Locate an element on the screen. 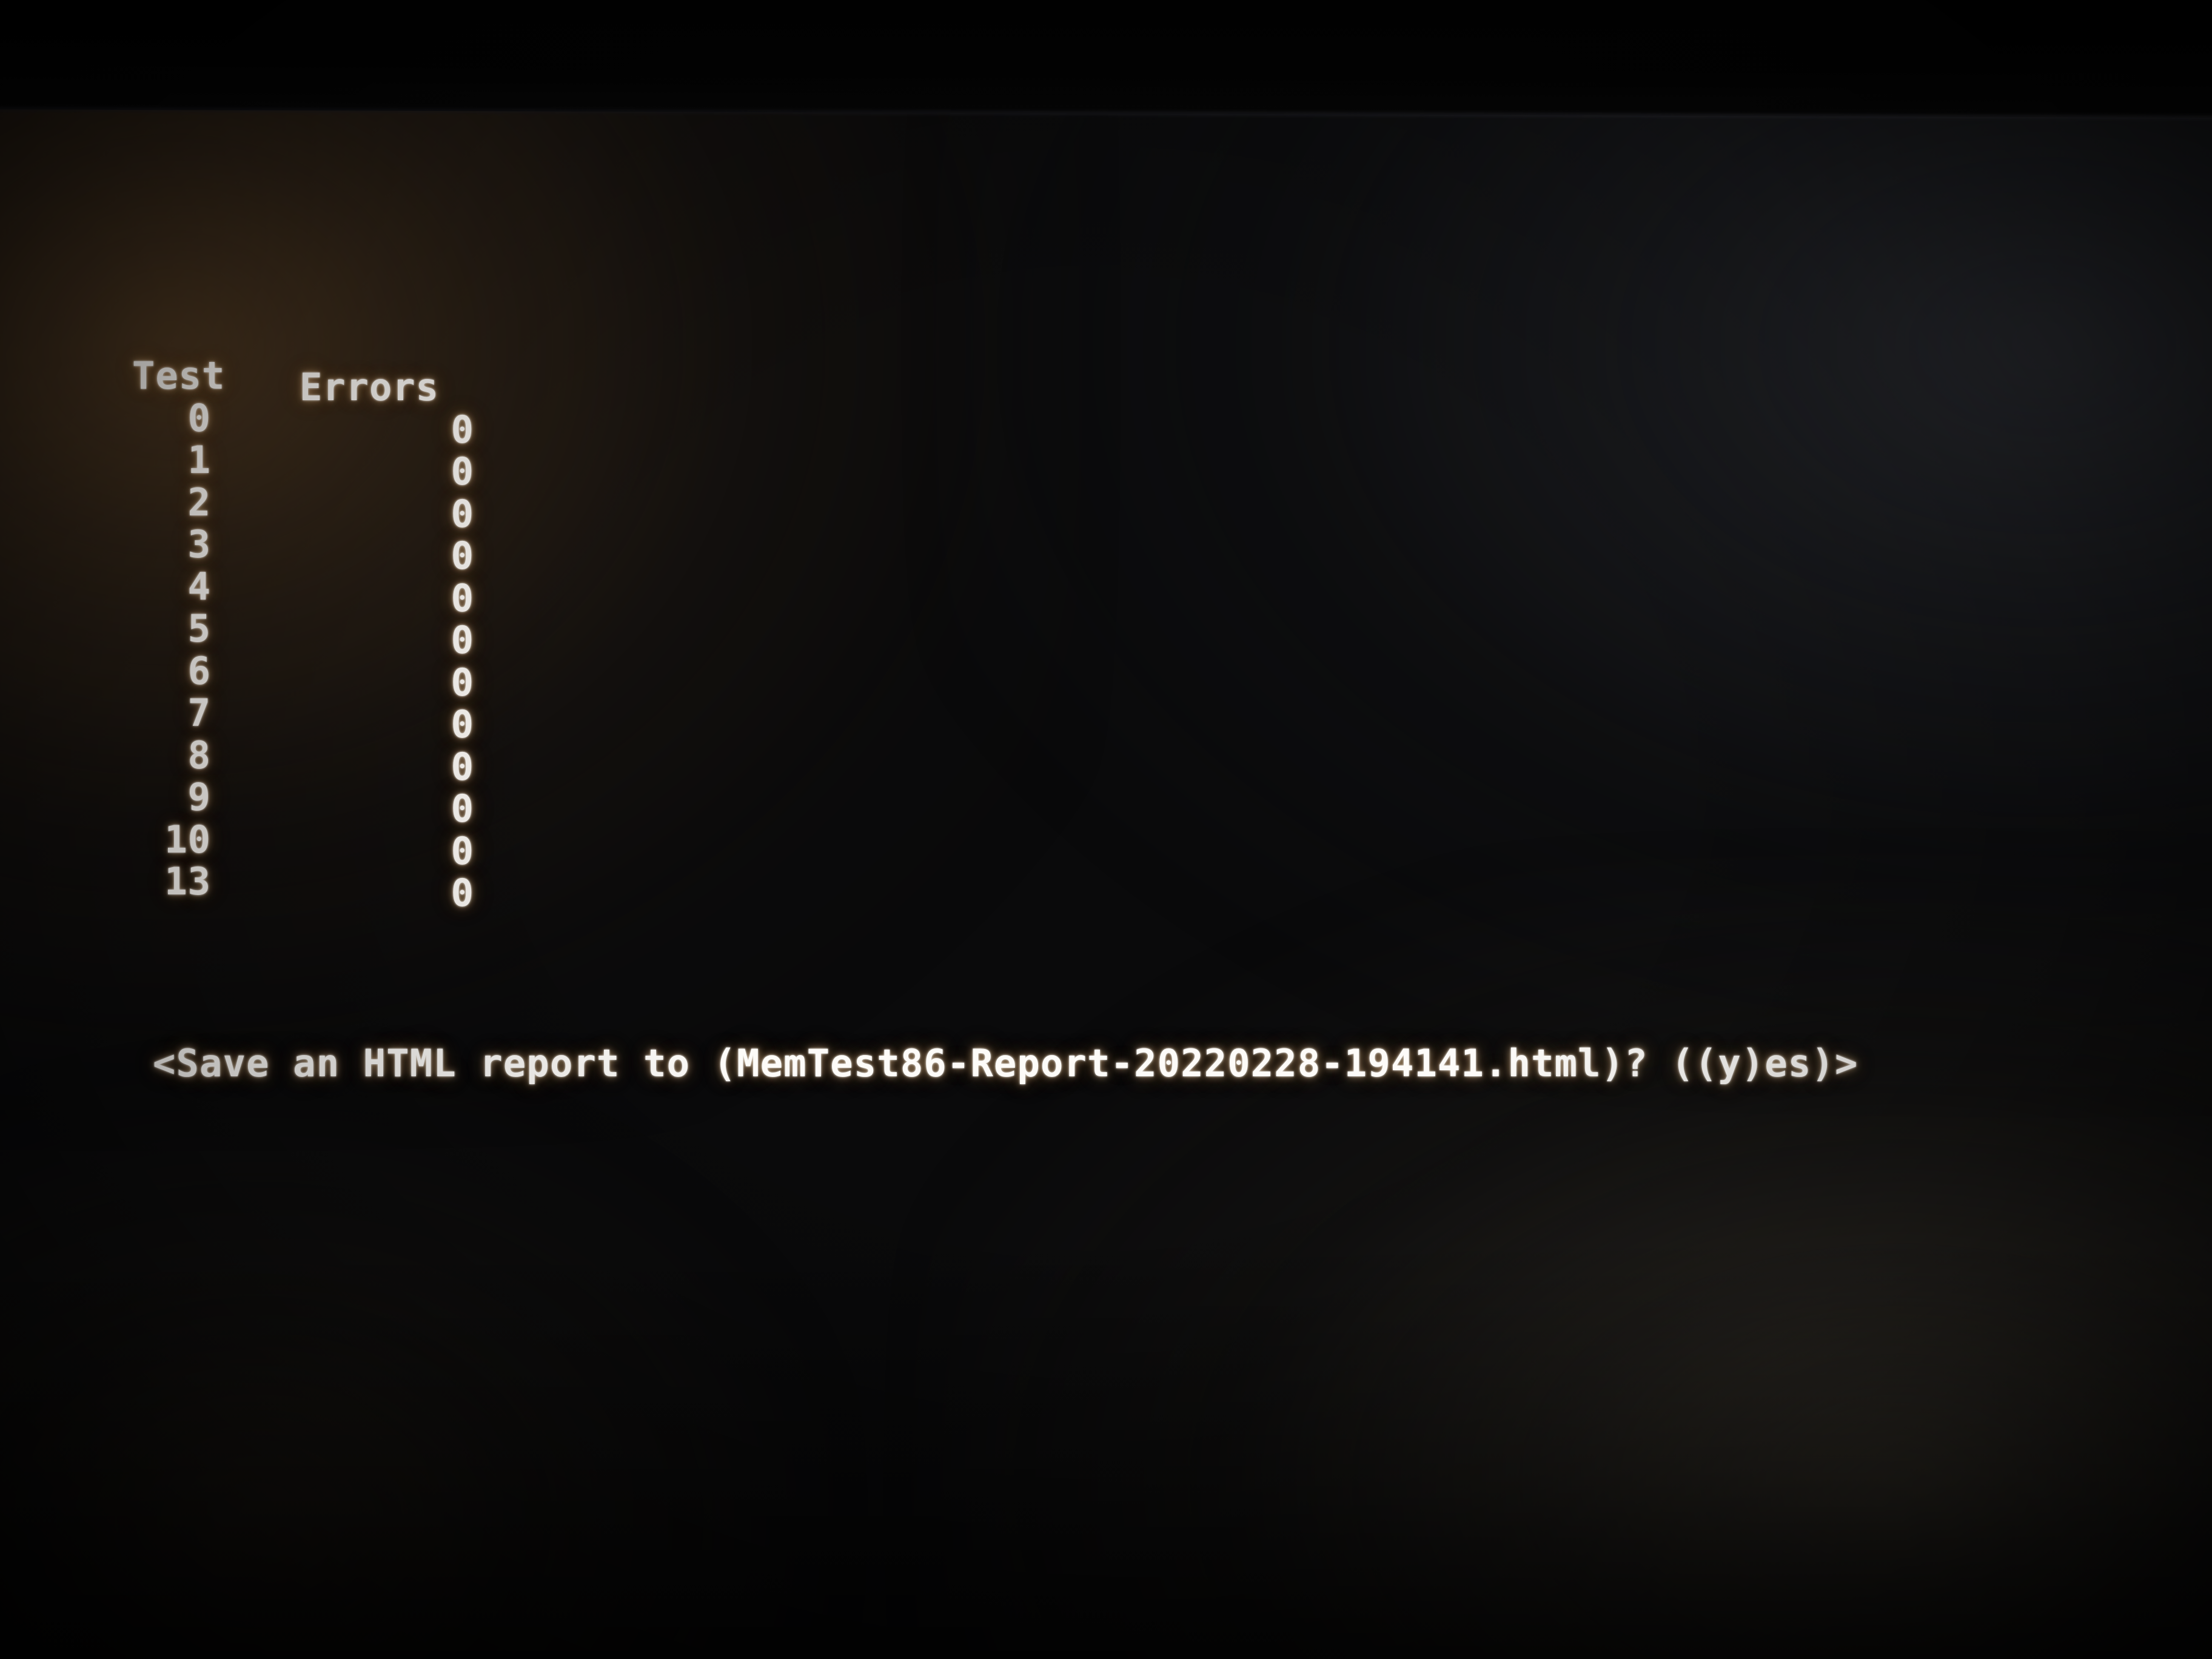  table-row: 13 0 is located at coordinates (303, 881).